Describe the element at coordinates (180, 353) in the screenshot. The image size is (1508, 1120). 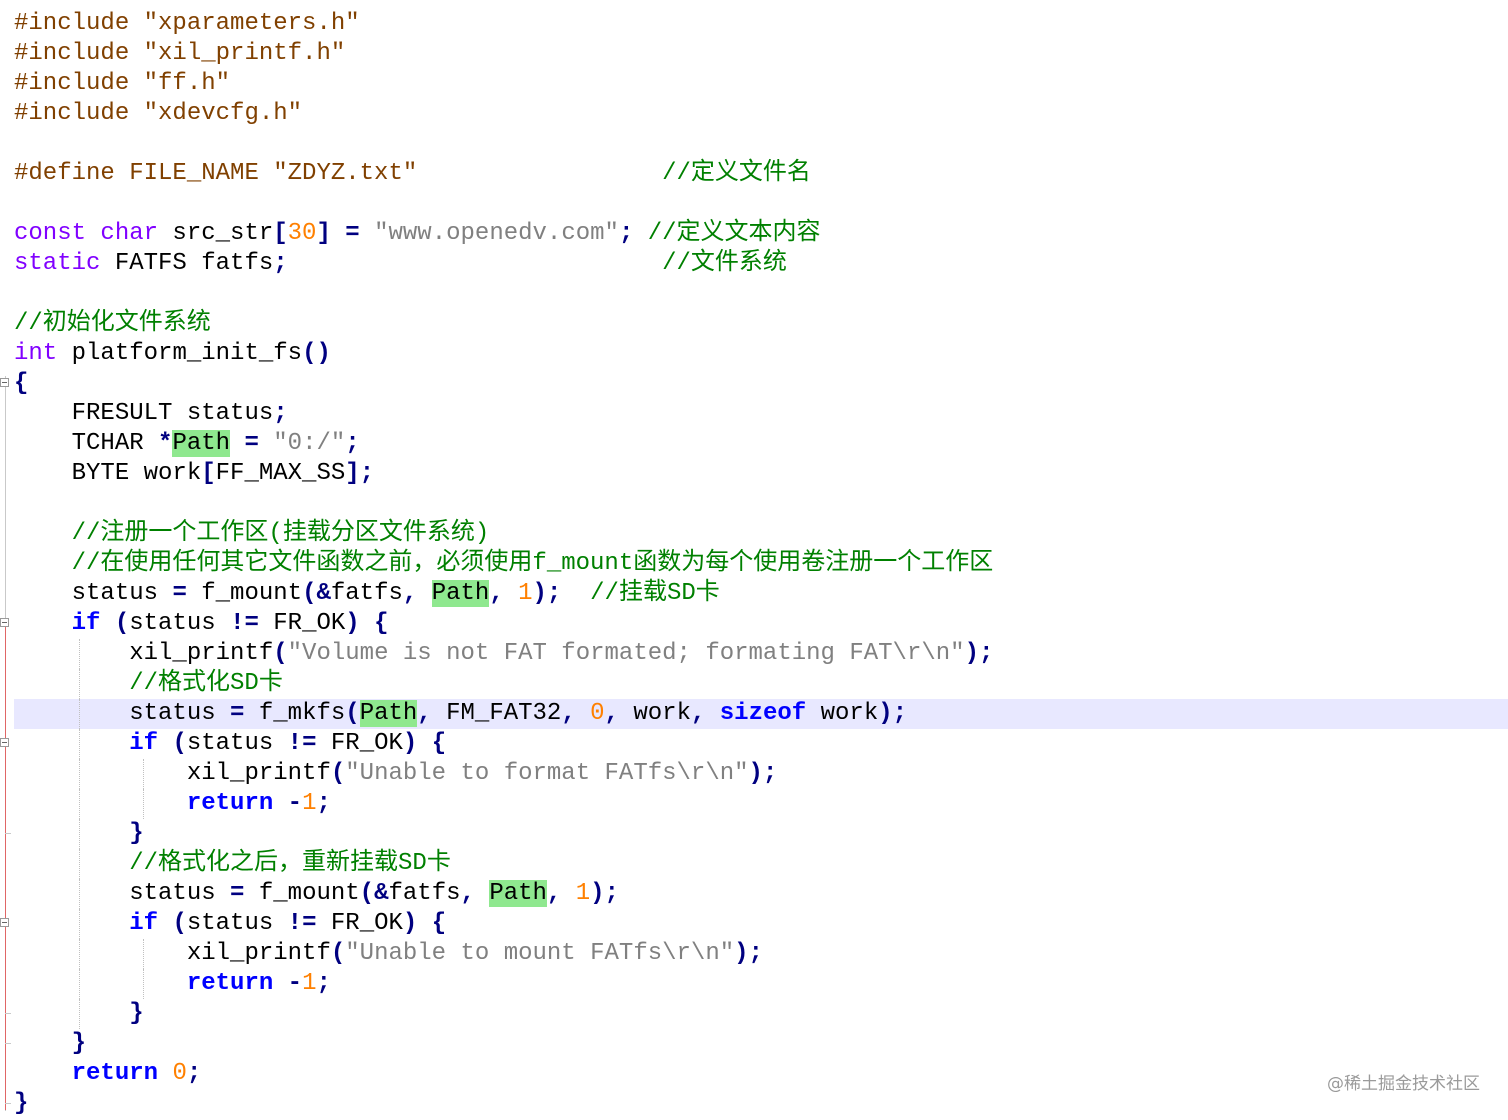
I see `code-token: platform_init_fs` at that location.